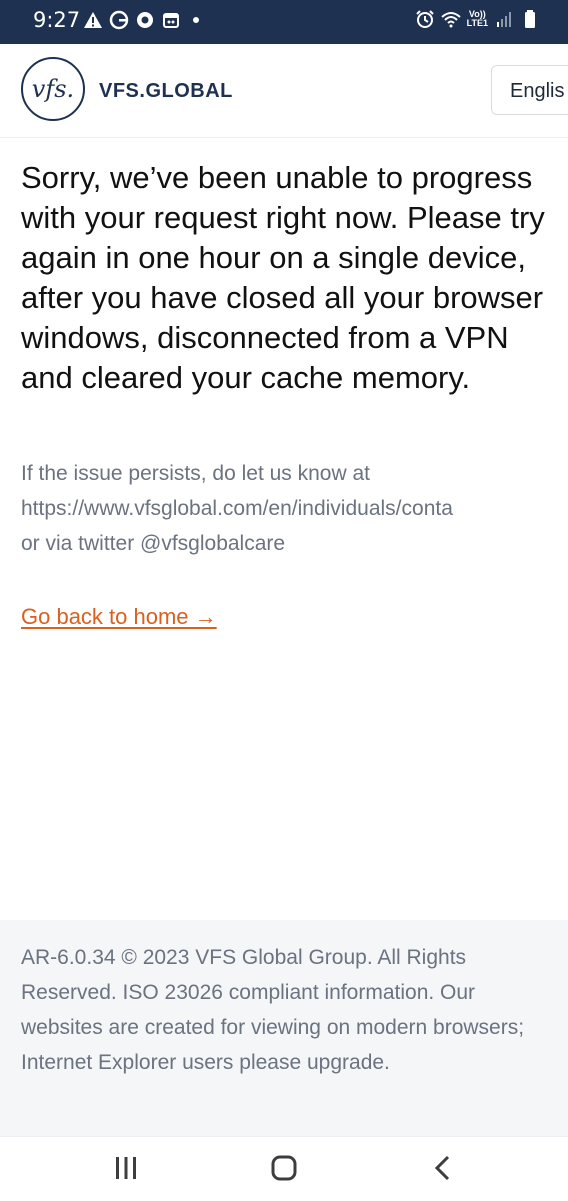  I want to click on language-selector-button: Englis, so click(529, 90).